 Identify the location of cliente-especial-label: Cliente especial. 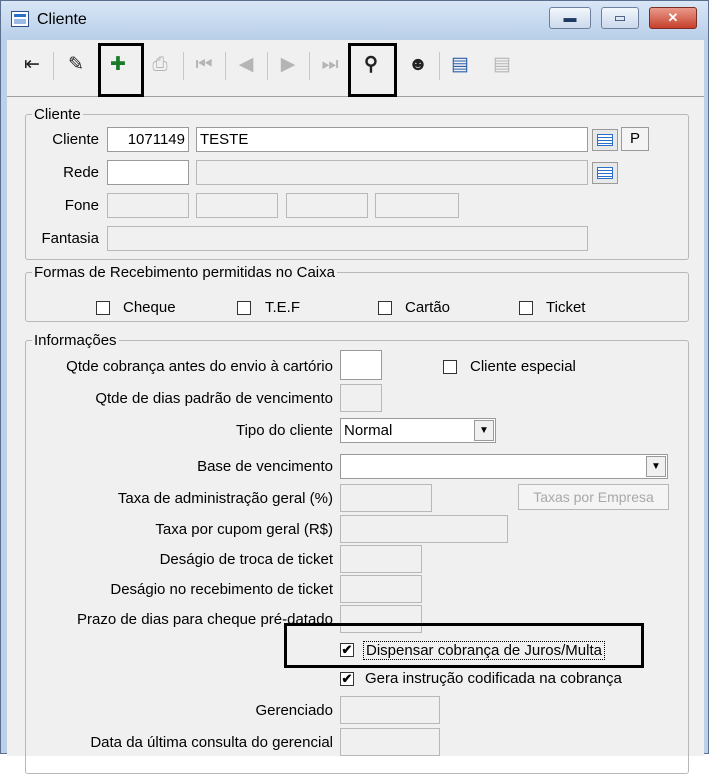
(523, 366).